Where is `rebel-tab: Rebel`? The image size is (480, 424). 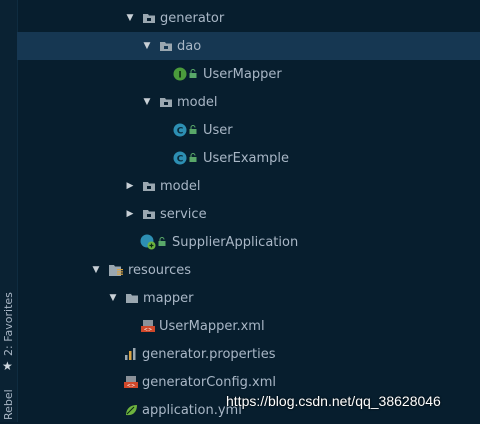 rebel-tab: Rebel is located at coordinates (8, 404).